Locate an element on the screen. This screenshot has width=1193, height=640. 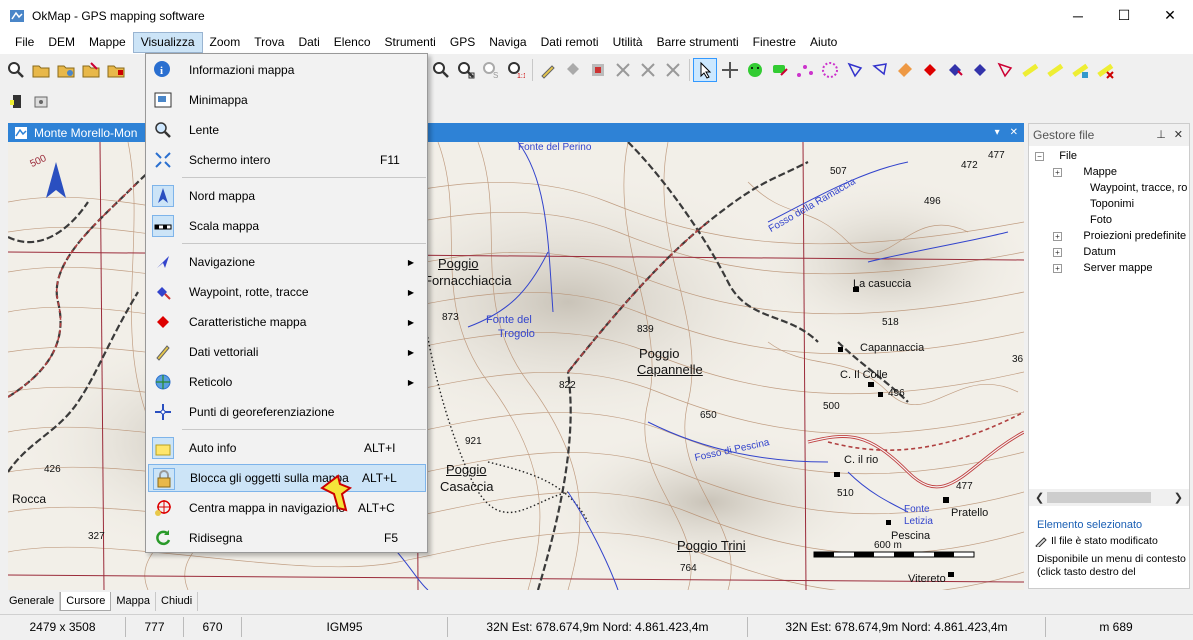
menu-dati-remoti: Dati remoti is located at coordinates (570, 42).